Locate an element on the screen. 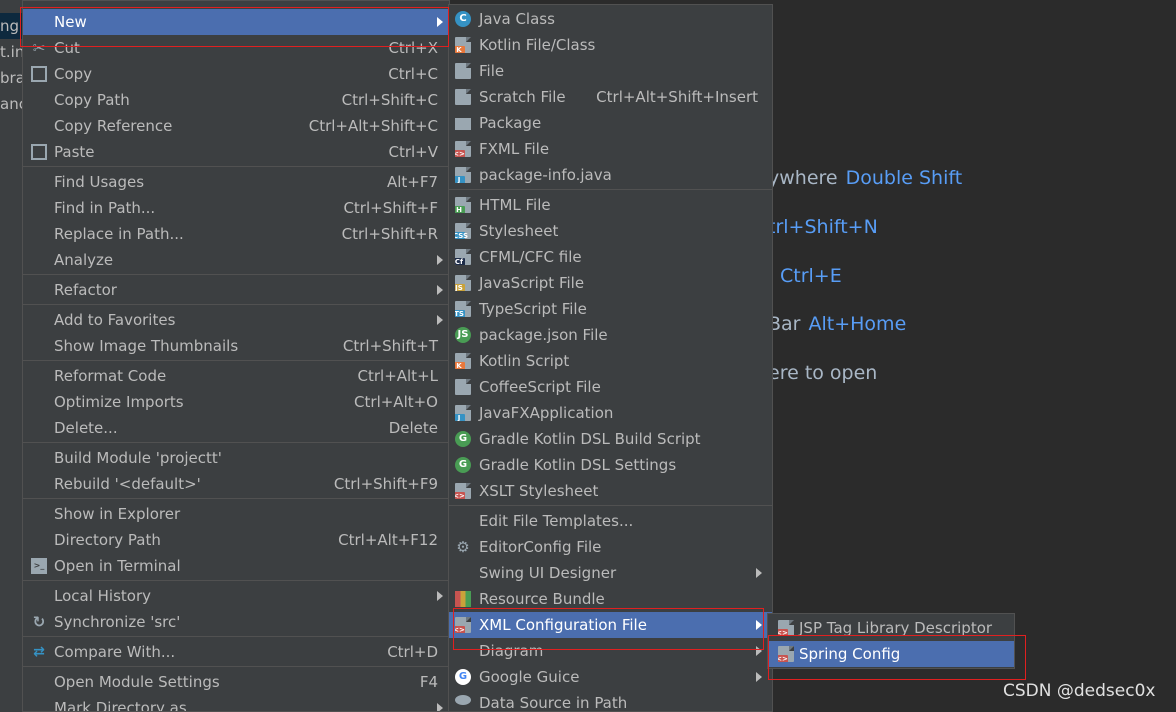  menu-item-label: FXML File is located at coordinates (514, 149).